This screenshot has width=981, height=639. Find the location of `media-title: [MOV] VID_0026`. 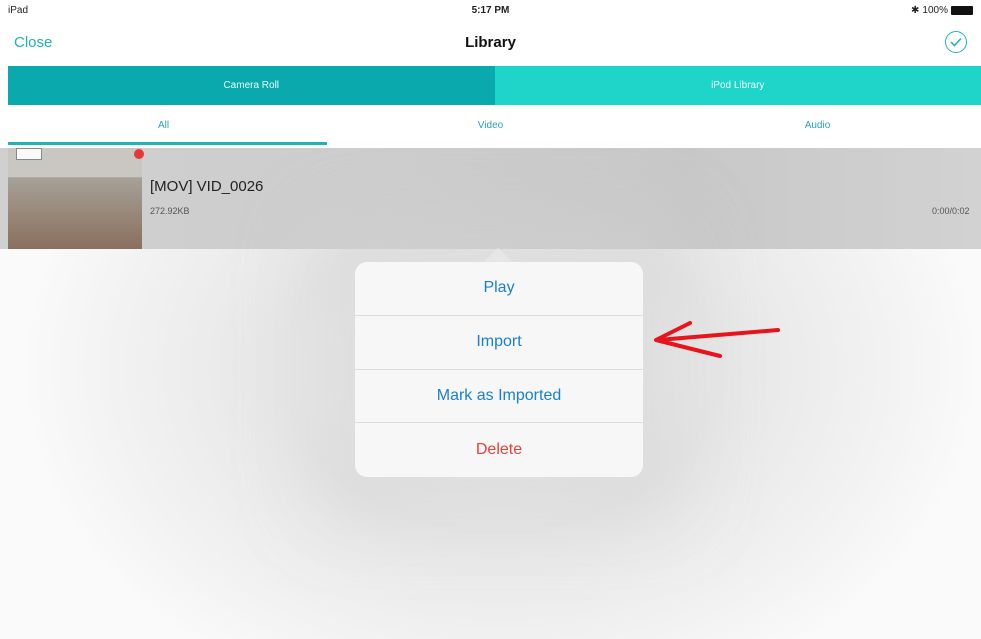

media-title: [MOV] VID_0026 is located at coordinates (207, 186).